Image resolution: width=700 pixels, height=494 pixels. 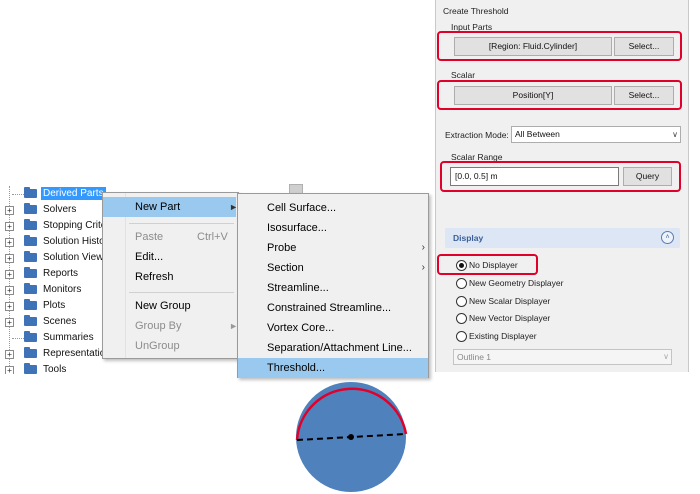 What do you see at coordinates (60, 273) in the screenshot?
I see `tree-item-label: Reports` at bounding box center [60, 273].